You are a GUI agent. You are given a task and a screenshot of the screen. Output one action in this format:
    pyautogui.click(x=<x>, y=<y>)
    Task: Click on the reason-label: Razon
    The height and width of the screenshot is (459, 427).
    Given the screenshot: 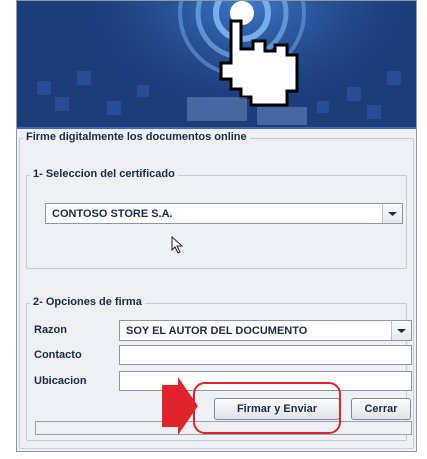 What is the action you would take?
    pyautogui.click(x=50, y=330)
    